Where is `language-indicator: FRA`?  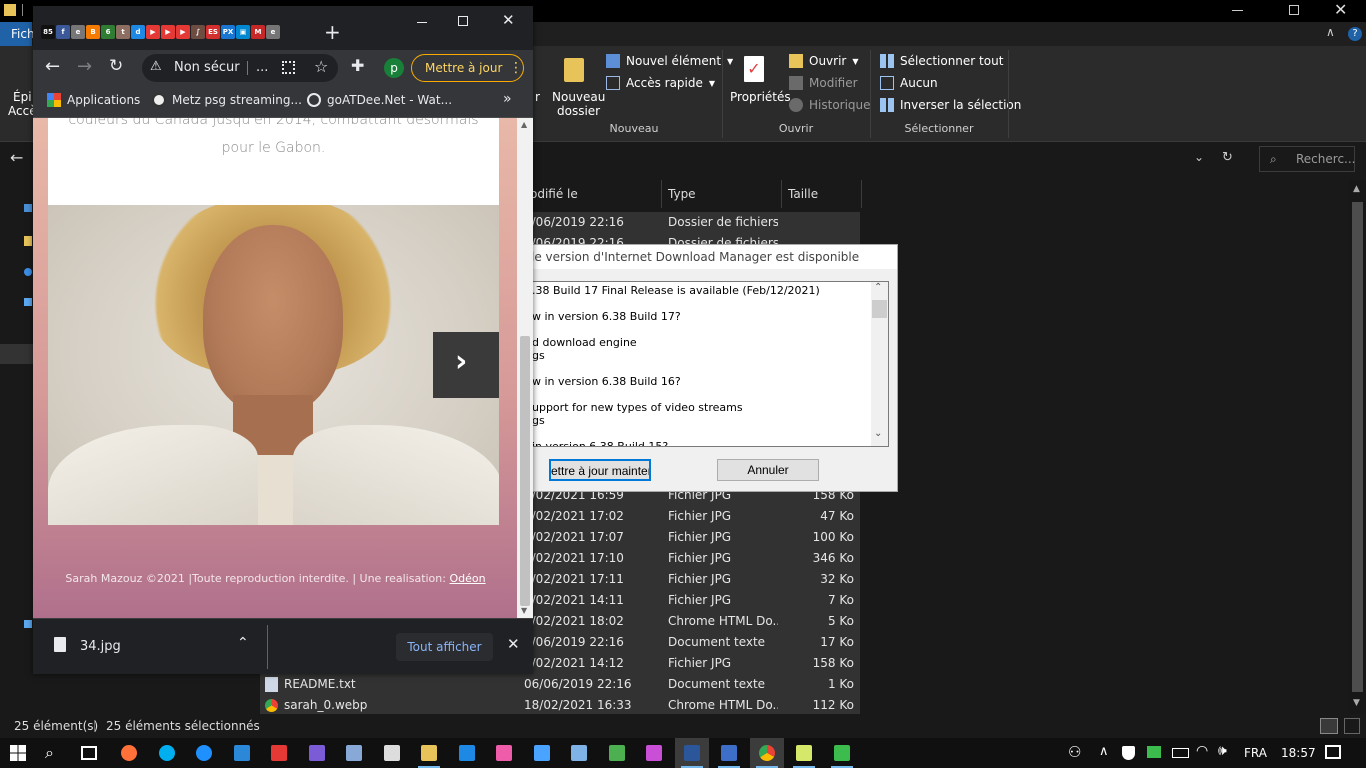
language-indicator: FRA is located at coordinates (1255, 753).